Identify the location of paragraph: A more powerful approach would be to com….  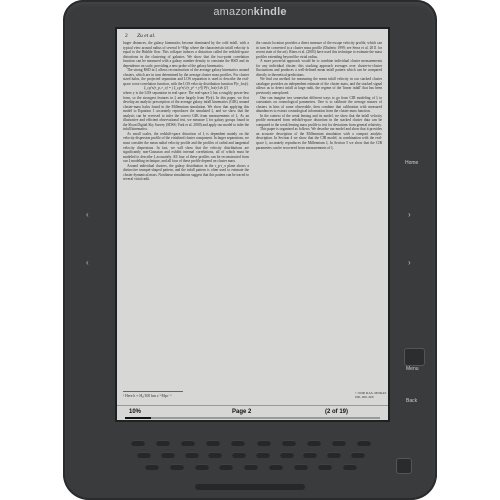
(319, 68).